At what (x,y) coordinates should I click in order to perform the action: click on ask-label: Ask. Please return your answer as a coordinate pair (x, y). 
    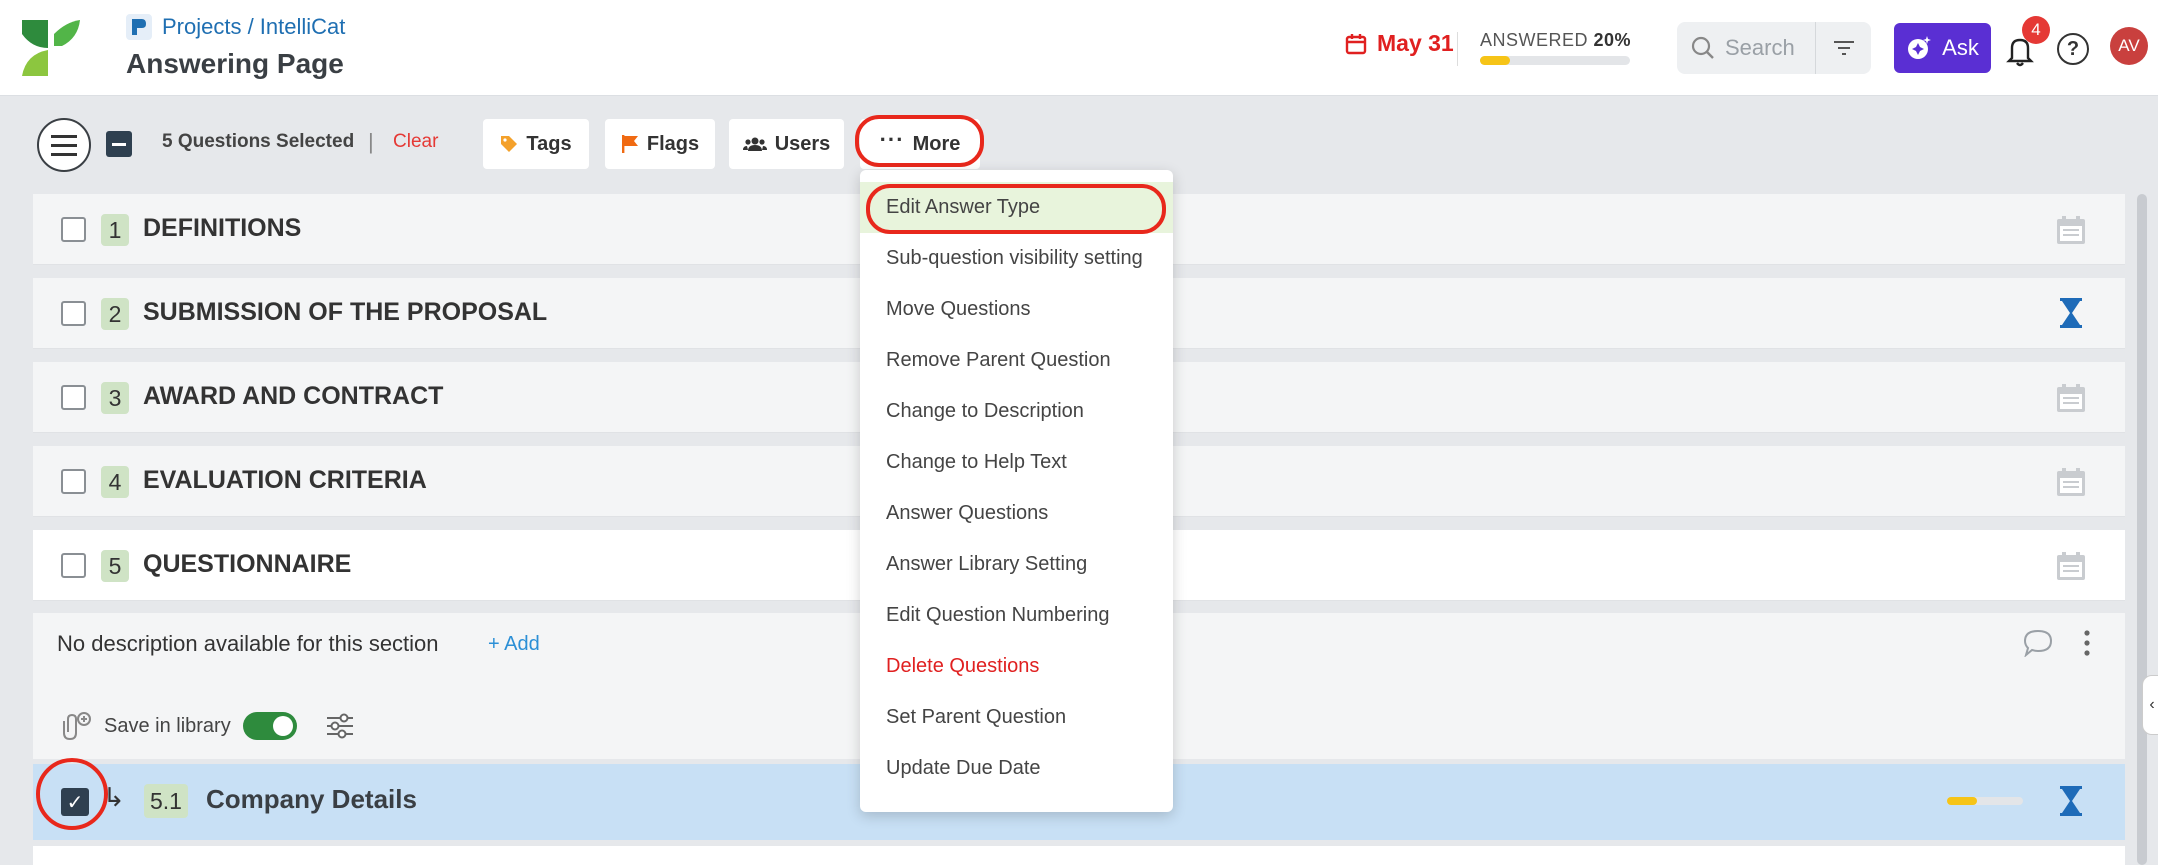
    Looking at the image, I should click on (1960, 47).